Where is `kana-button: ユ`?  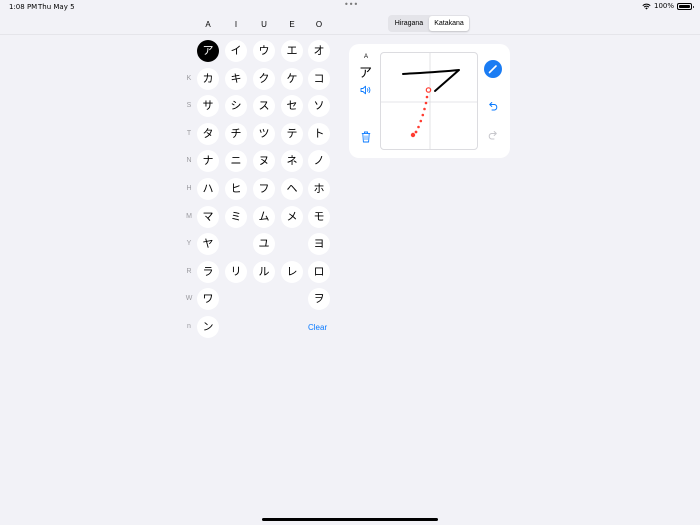
kana-button: ユ is located at coordinates (264, 244).